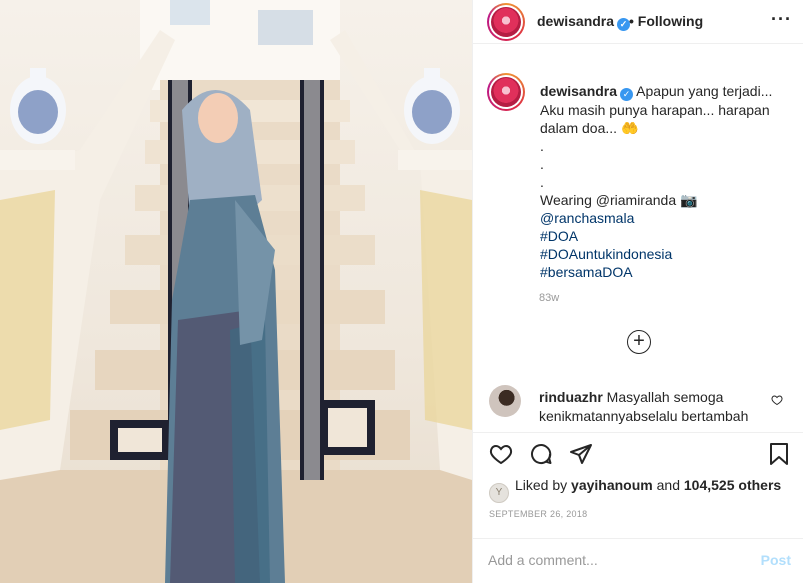 This screenshot has height=583, width=803. What do you see at coordinates (505, 401) in the screenshot?
I see `commenter-avatar` at bounding box center [505, 401].